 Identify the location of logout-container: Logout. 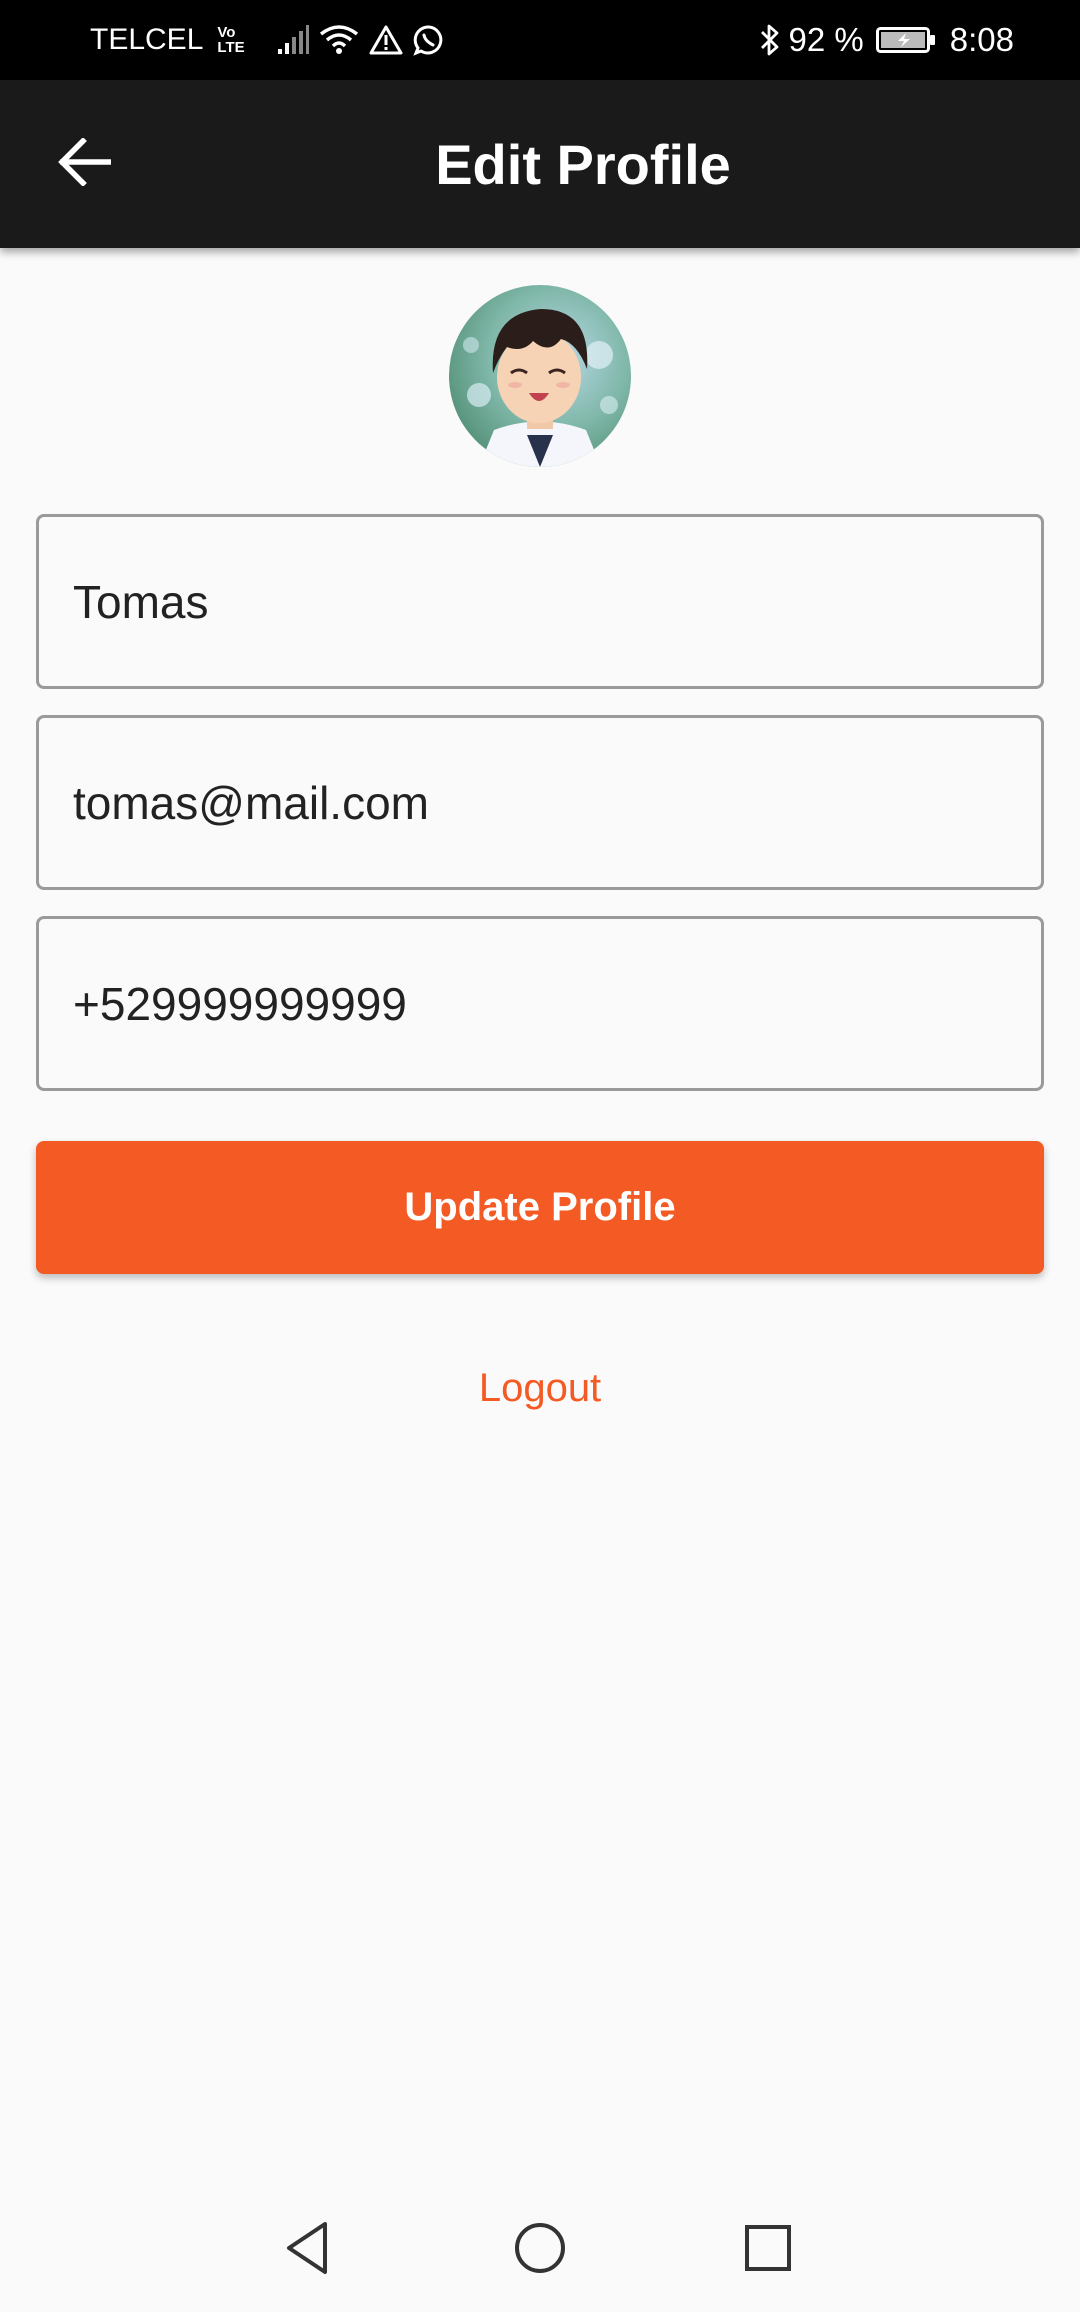
(540, 1388).